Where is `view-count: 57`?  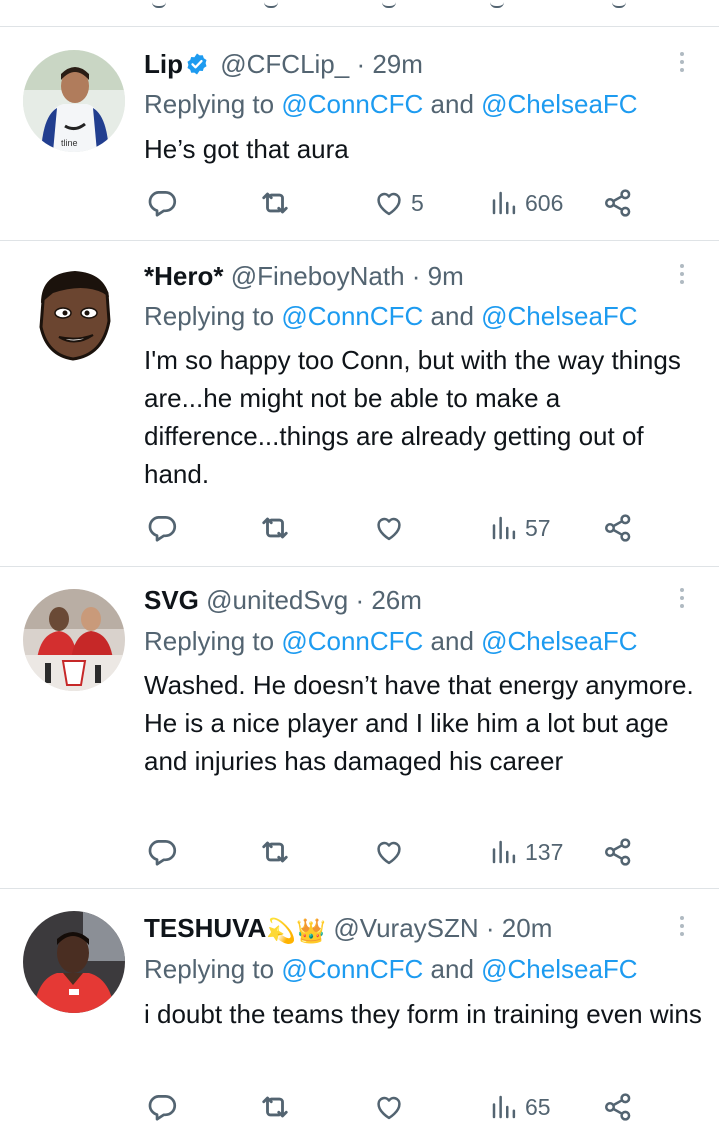 view-count: 57 is located at coordinates (538, 527).